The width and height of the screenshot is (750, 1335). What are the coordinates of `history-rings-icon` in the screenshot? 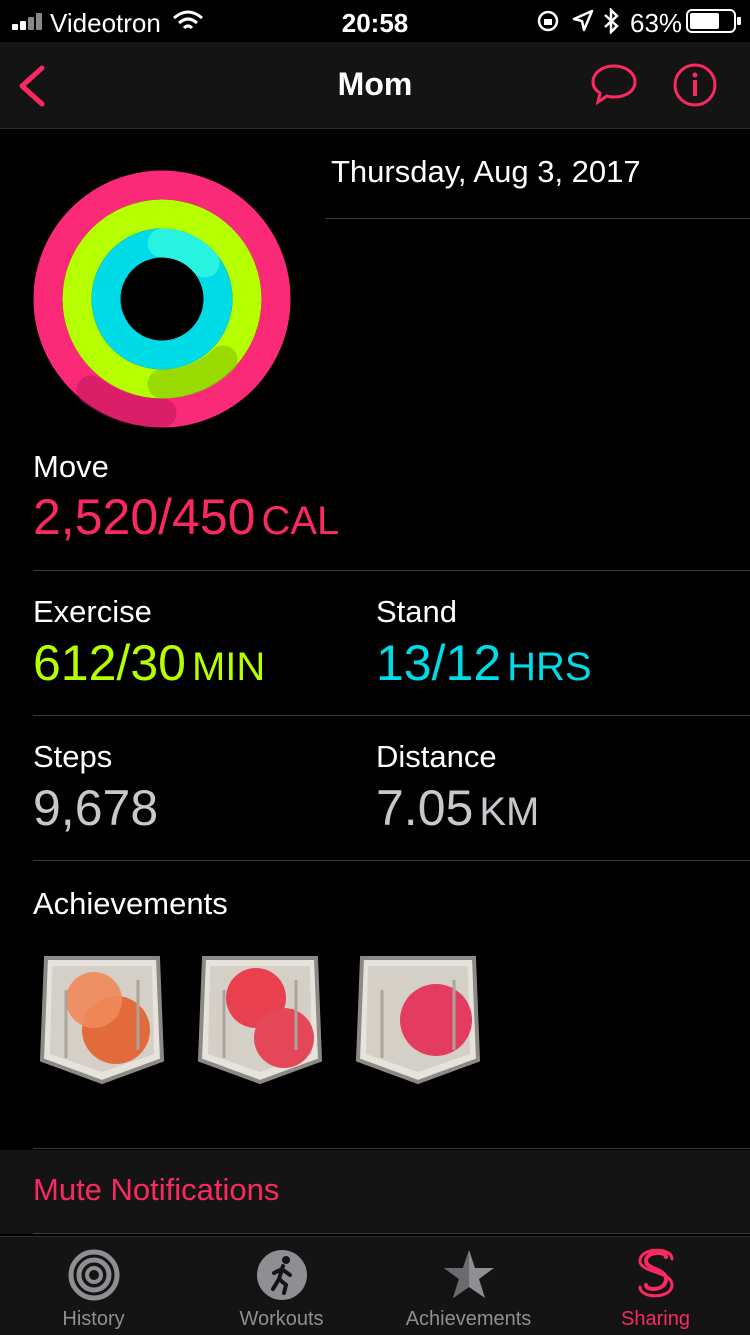 It's located at (93, 1275).